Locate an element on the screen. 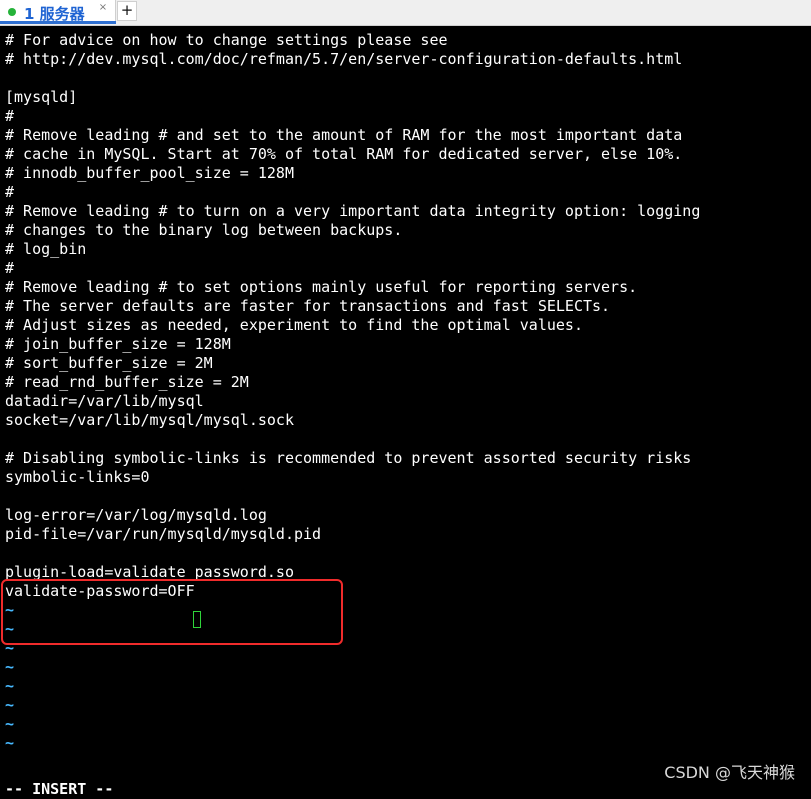 The height and width of the screenshot is (799, 811). terminal-line: pid-file=/var/run/mysqld/mysqld.pid is located at coordinates (163, 534).